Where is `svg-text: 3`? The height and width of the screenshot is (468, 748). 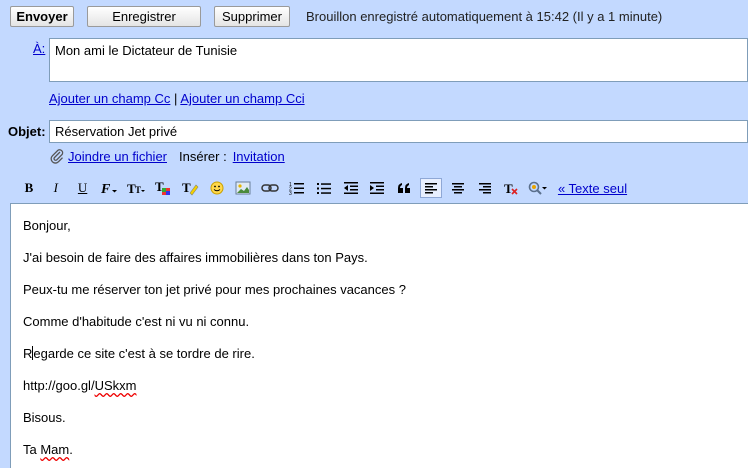
svg-text: 3 is located at coordinates (290, 193).